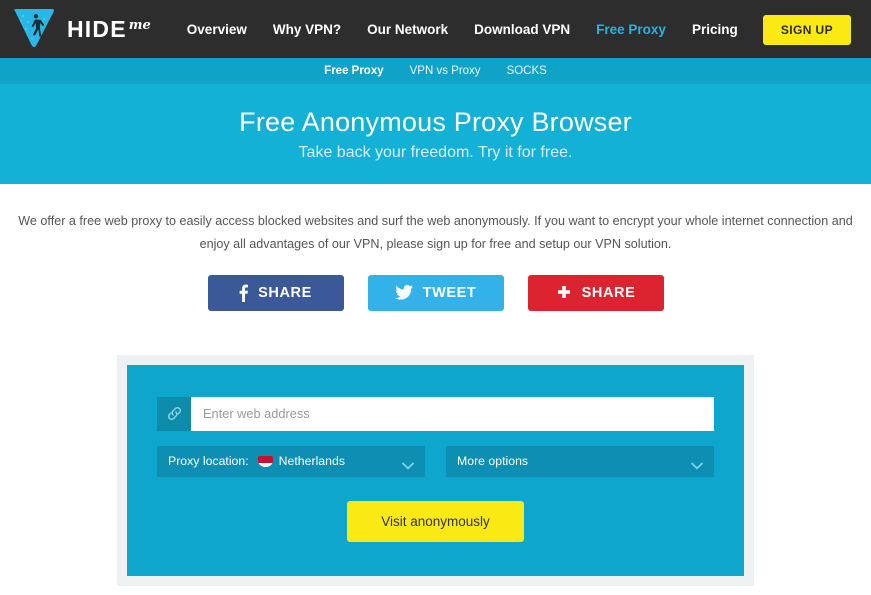 This screenshot has height=595, width=871. What do you see at coordinates (407, 29) in the screenshot?
I see `nav-item-our-network: Our Network` at bounding box center [407, 29].